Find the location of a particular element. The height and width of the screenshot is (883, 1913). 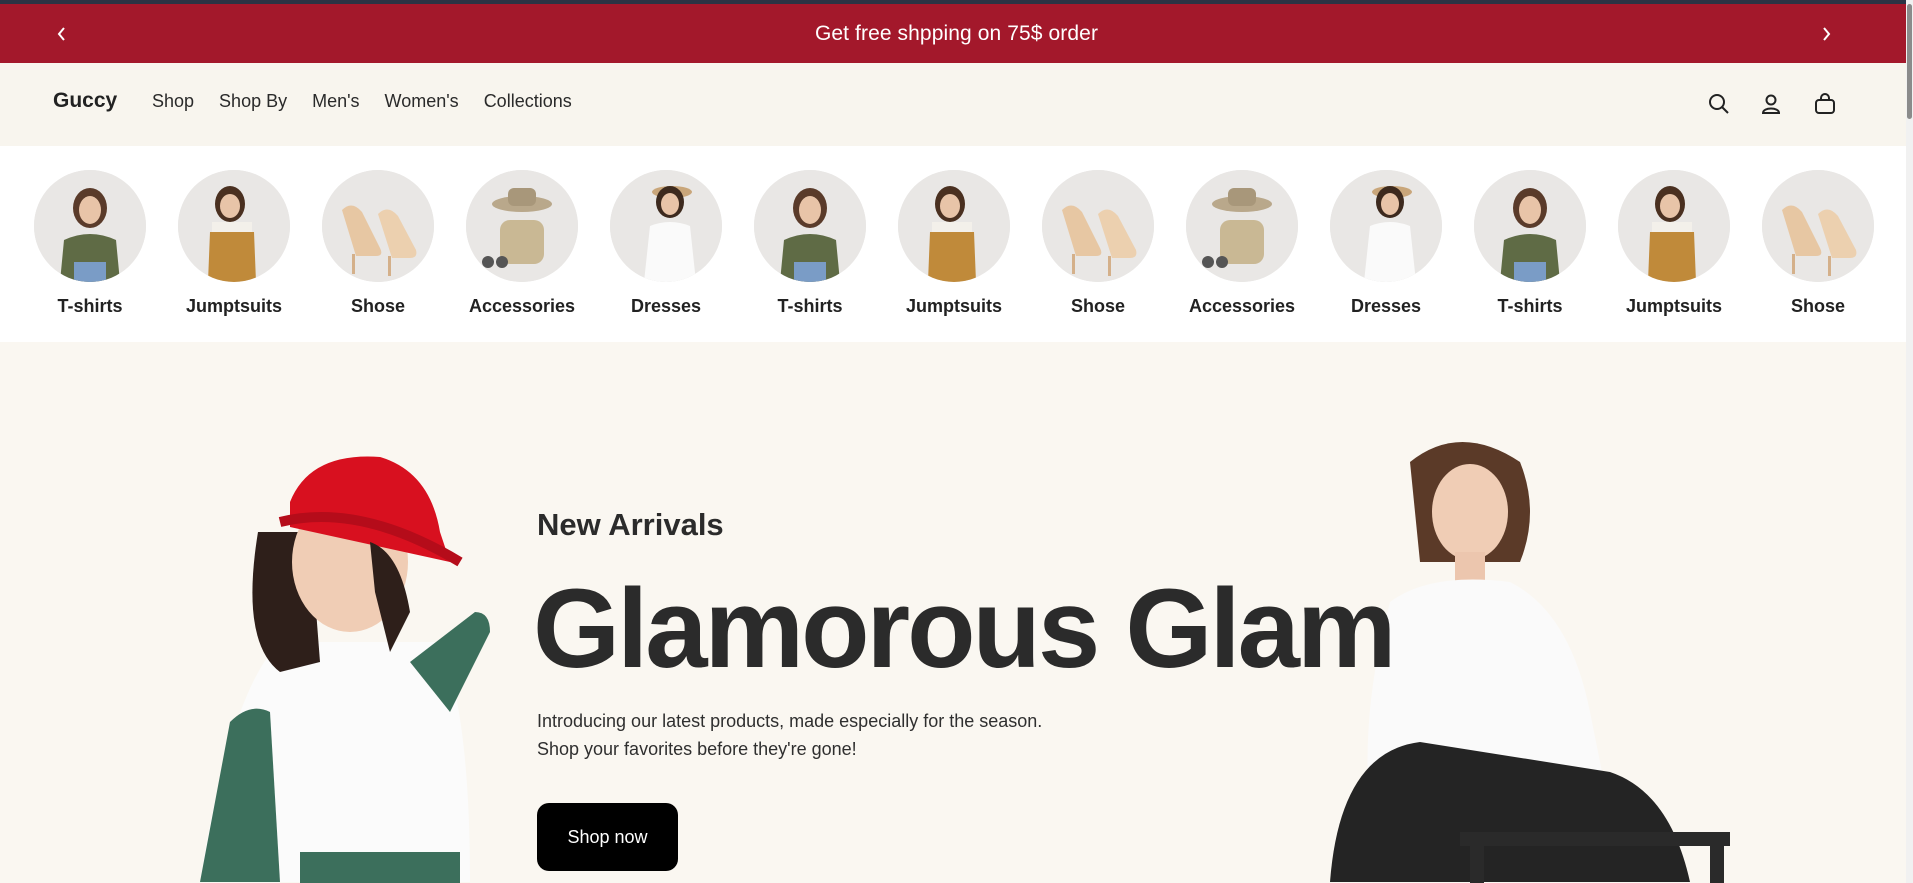

announcement-next-button is located at coordinates (1826, 33).